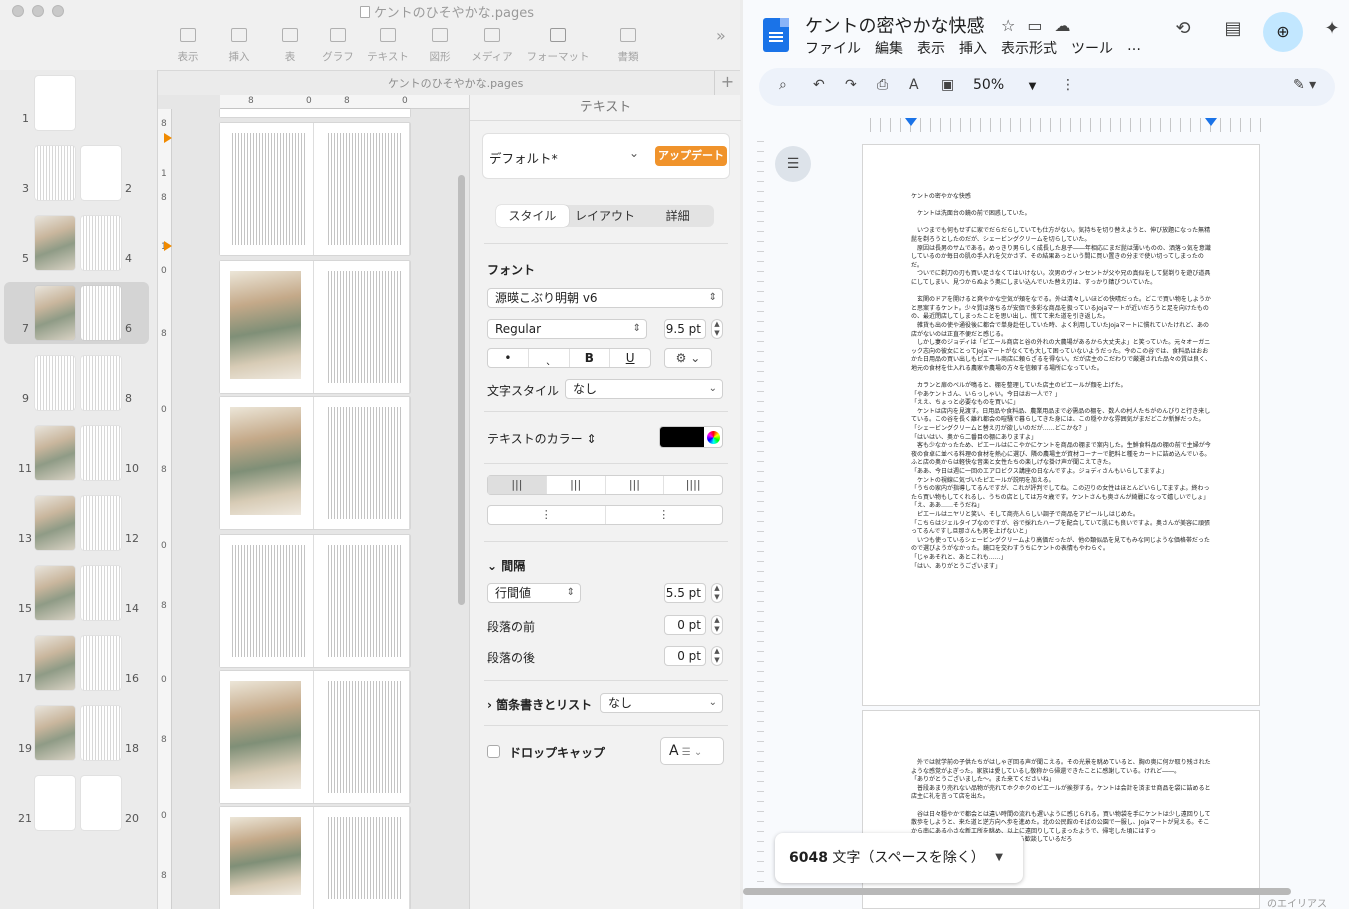 Image resolution: width=1349 pixels, height=909 pixels. What do you see at coordinates (1062, 25) in the screenshot?
I see `cloud-status-icon: ☁` at bounding box center [1062, 25].